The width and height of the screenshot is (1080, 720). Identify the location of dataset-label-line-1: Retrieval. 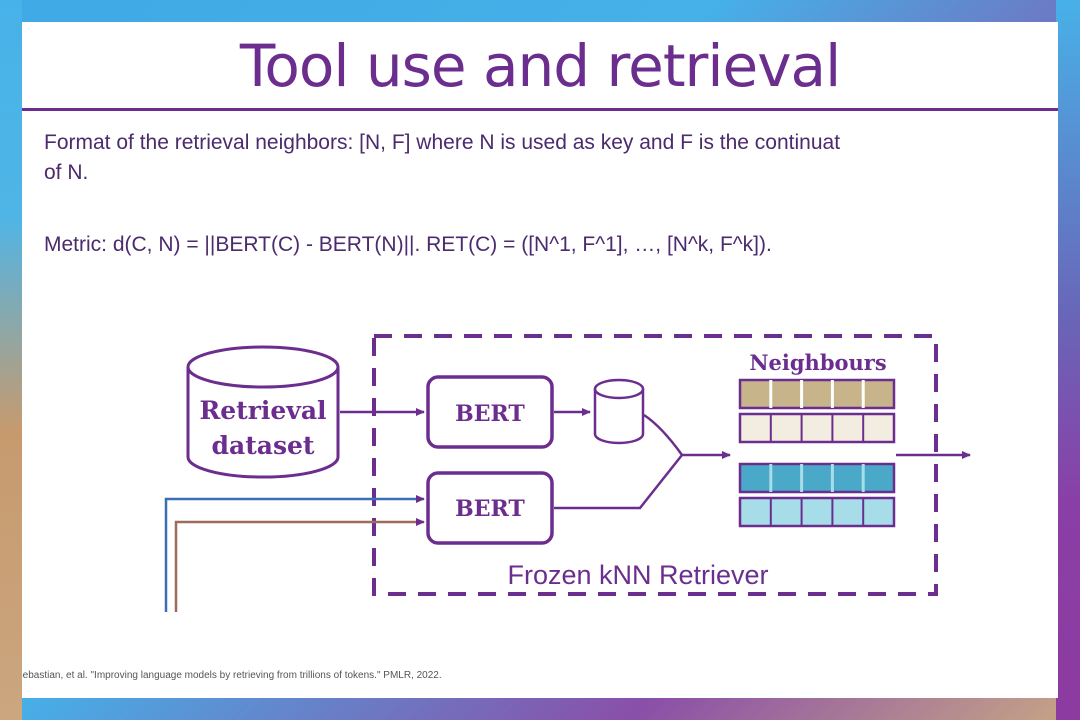
(262, 410).